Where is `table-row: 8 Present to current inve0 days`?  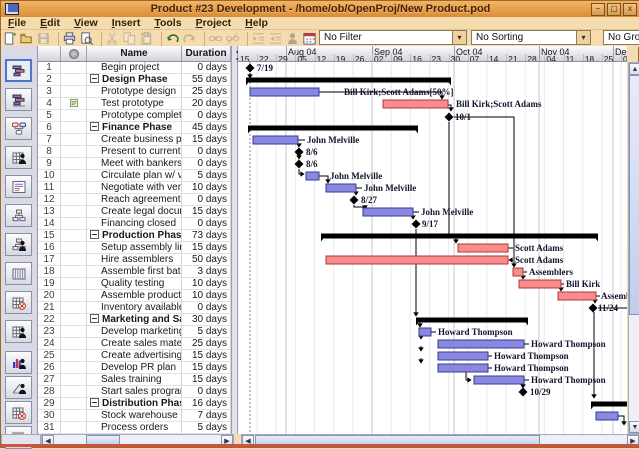
table-row: 8 Present to current inve0 days is located at coordinates (134, 152).